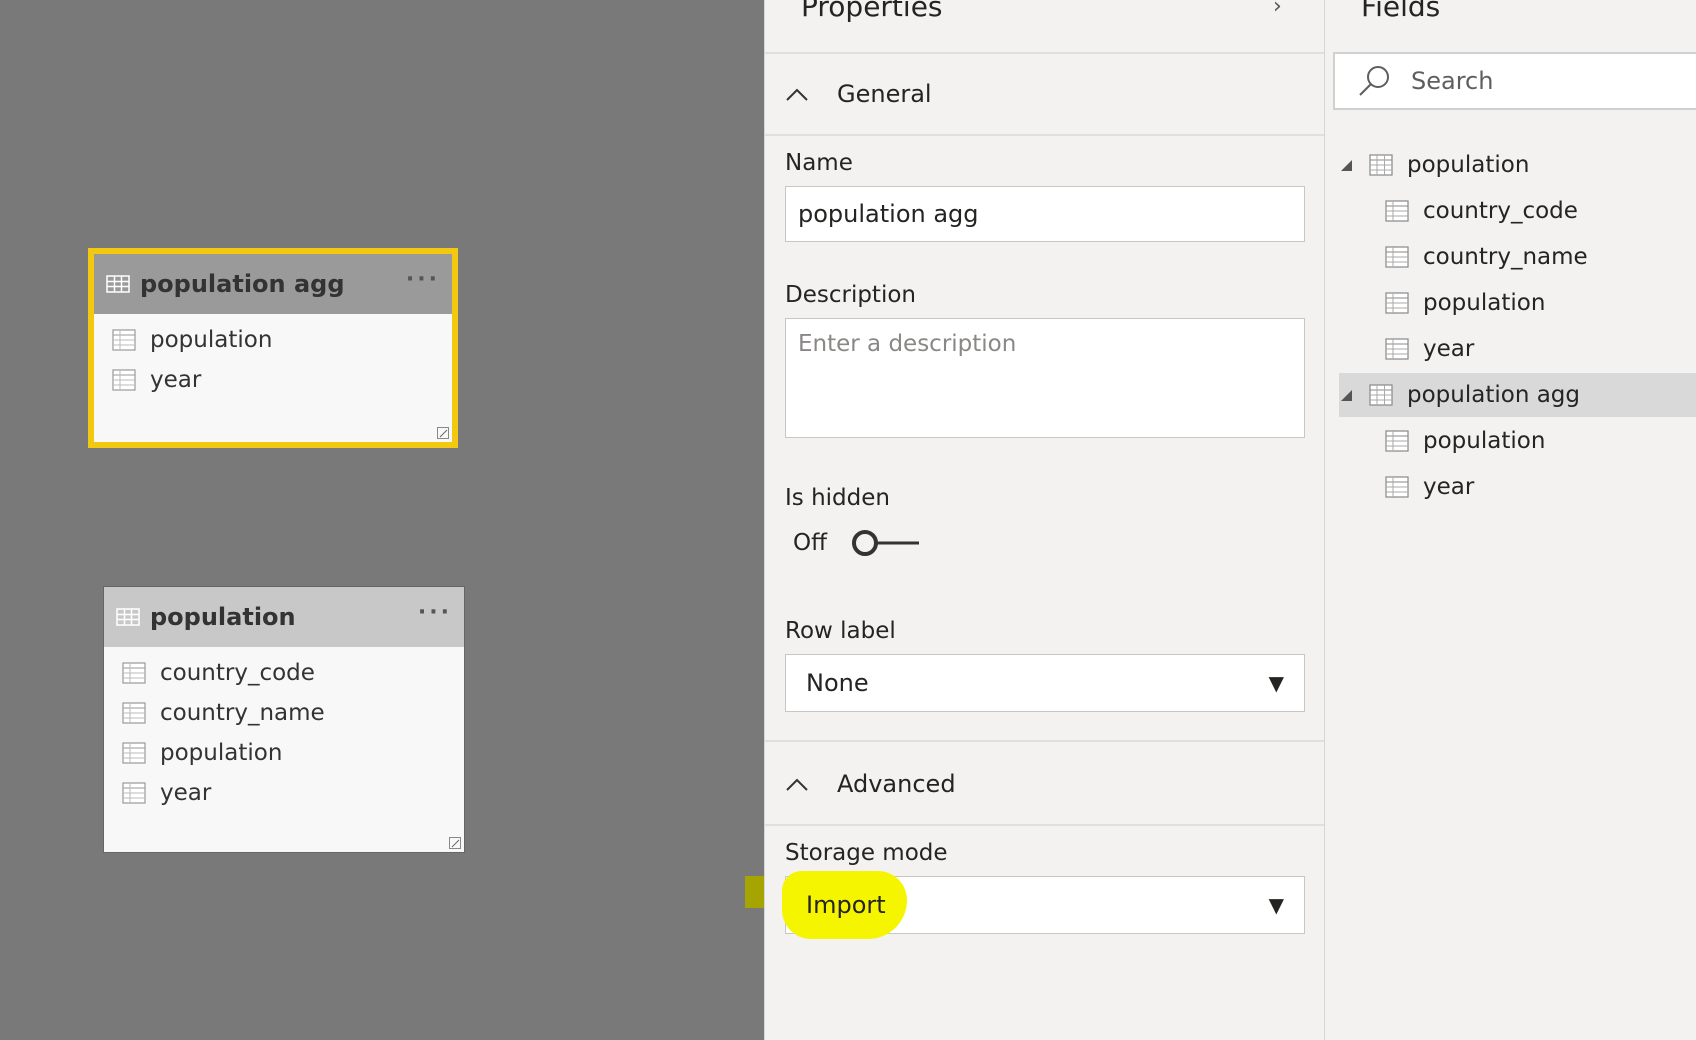 The width and height of the screenshot is (1696, 1040). I want to click on collapse-pane-icon: ›, so click(1277, 9).